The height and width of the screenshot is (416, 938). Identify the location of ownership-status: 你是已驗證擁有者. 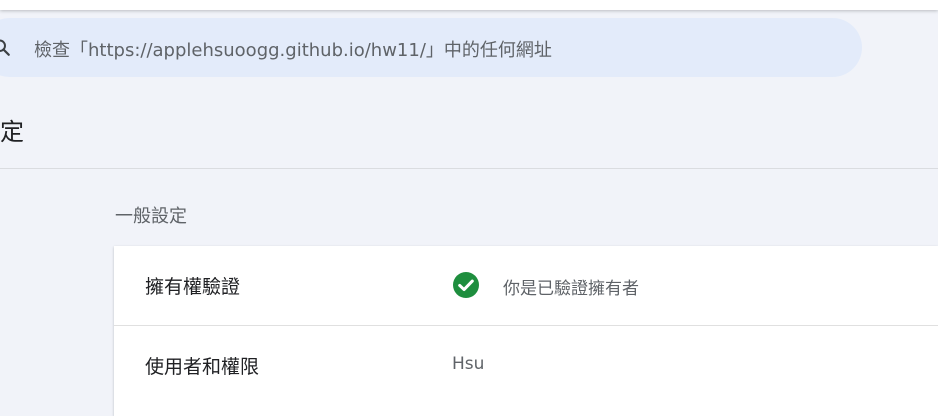
(571, 289).